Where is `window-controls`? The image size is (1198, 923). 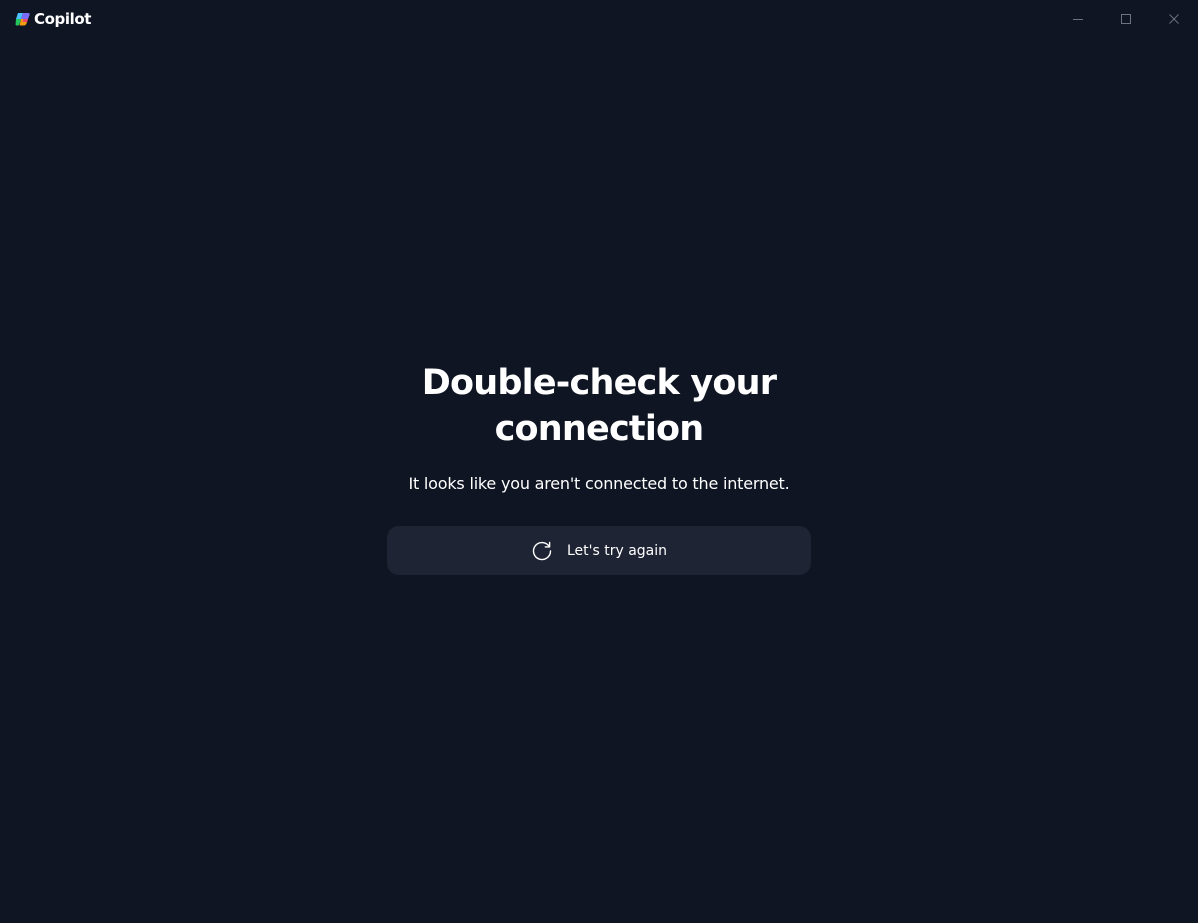
window-controls is located at coordinates (1126, 19).